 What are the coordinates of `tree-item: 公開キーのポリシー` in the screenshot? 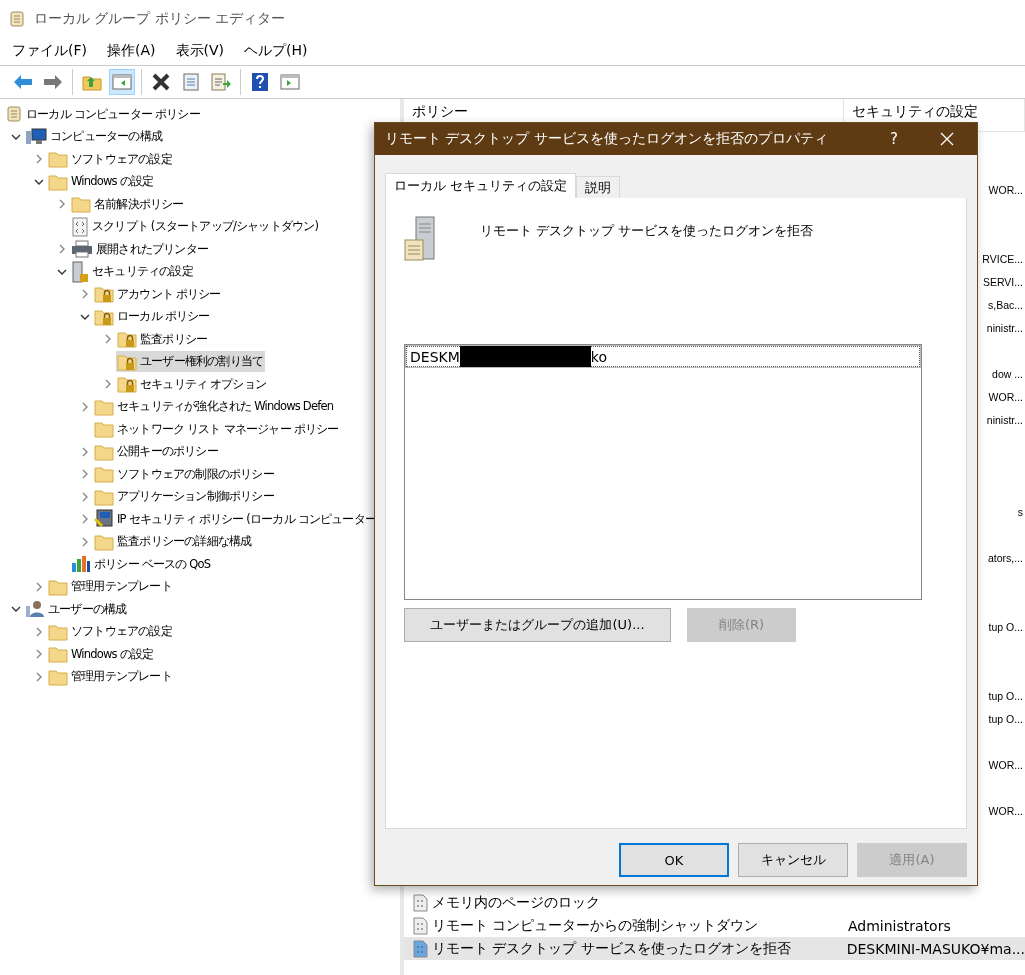 It's located at (156, 452).